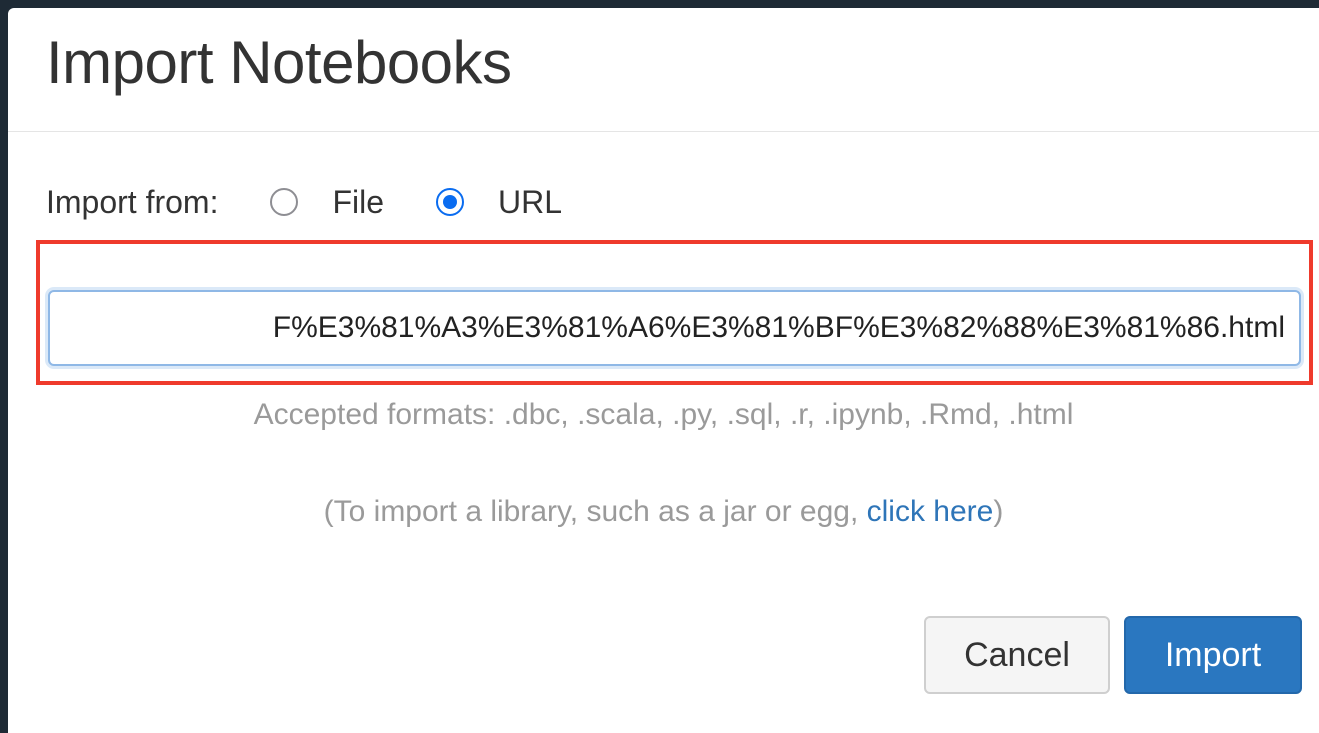  What do you see at coordinates (284, 202) in the screenshot?
I see `file-radio-button` at bounding box center [284, 202].